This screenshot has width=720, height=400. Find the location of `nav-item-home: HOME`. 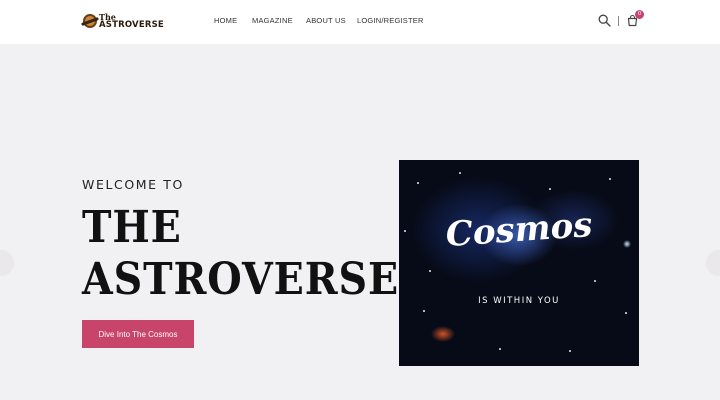

nav-item-home: HOME is located at coordinates (225, 20).